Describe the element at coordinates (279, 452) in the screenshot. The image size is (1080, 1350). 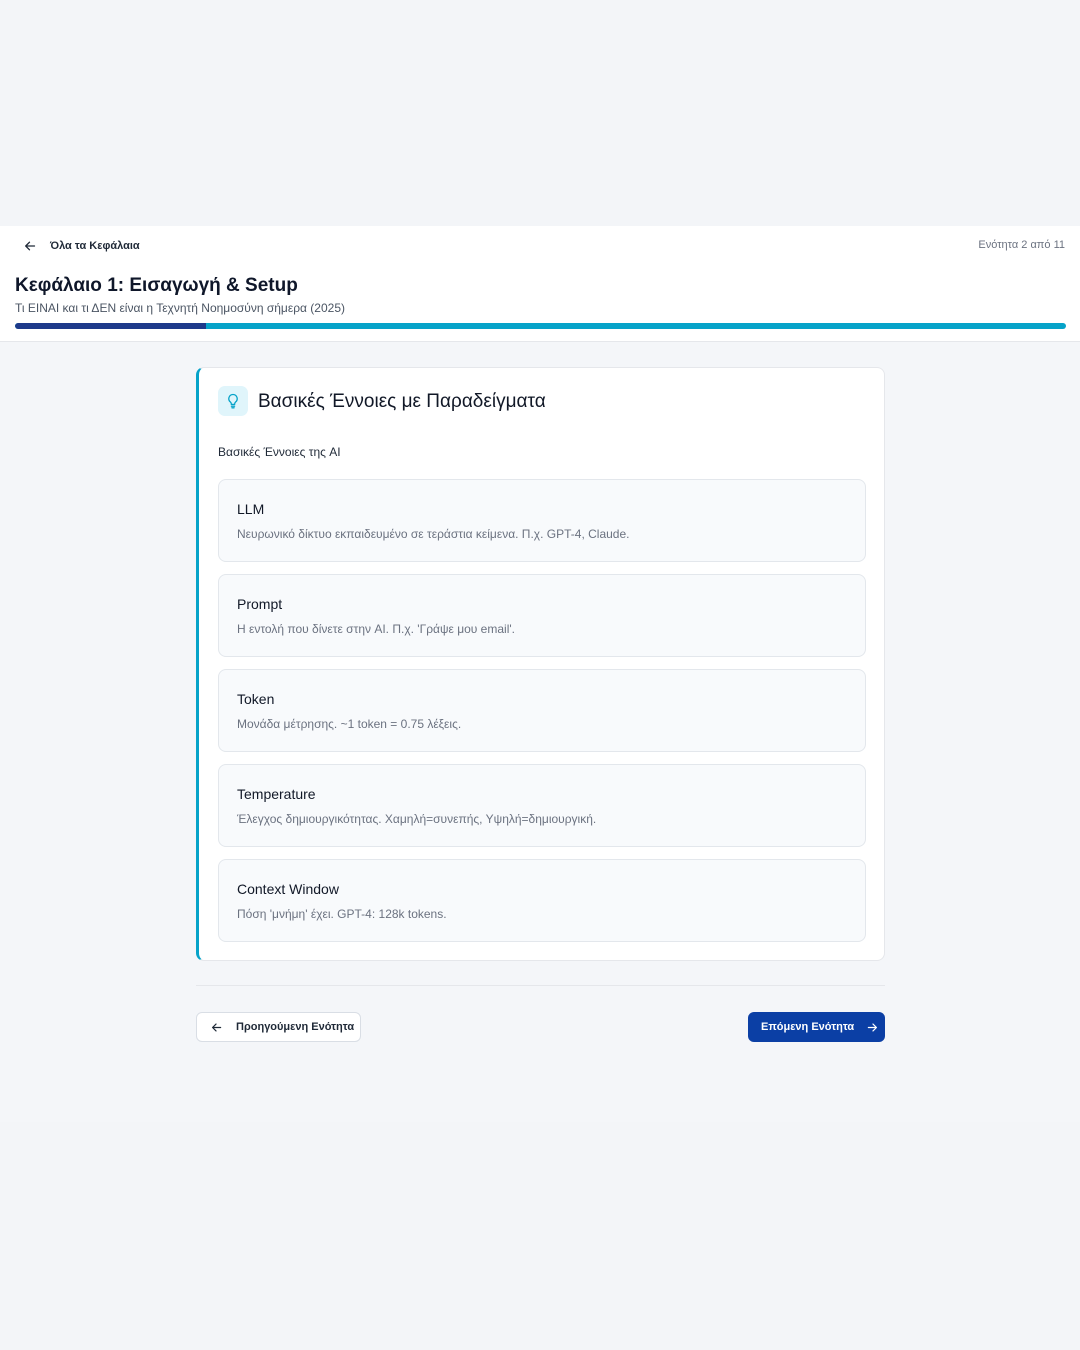
I see `card-intro: Βασικές Έννοιες της AI` at that location.